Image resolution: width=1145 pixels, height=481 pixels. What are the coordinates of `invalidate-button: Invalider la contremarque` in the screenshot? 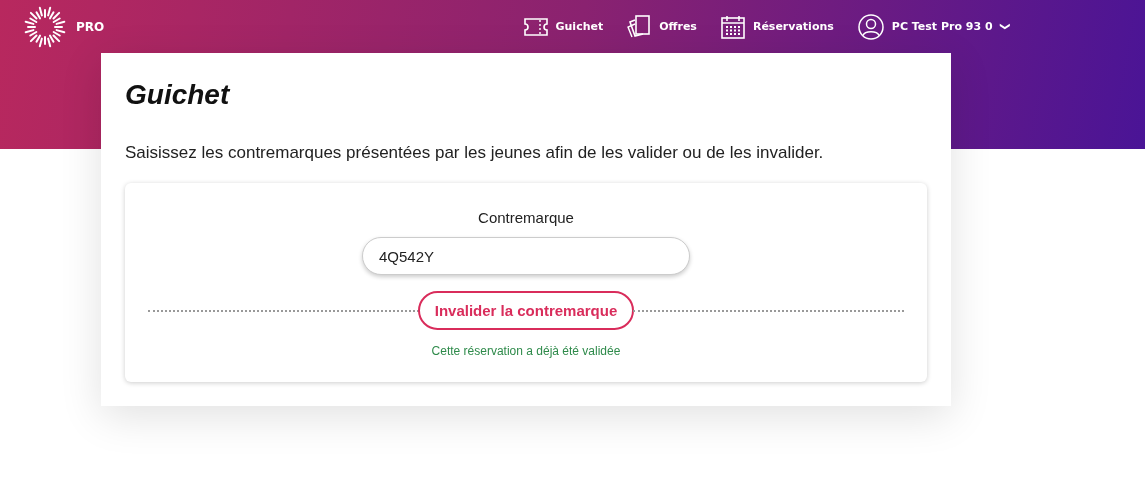 It's located at (526, 310).